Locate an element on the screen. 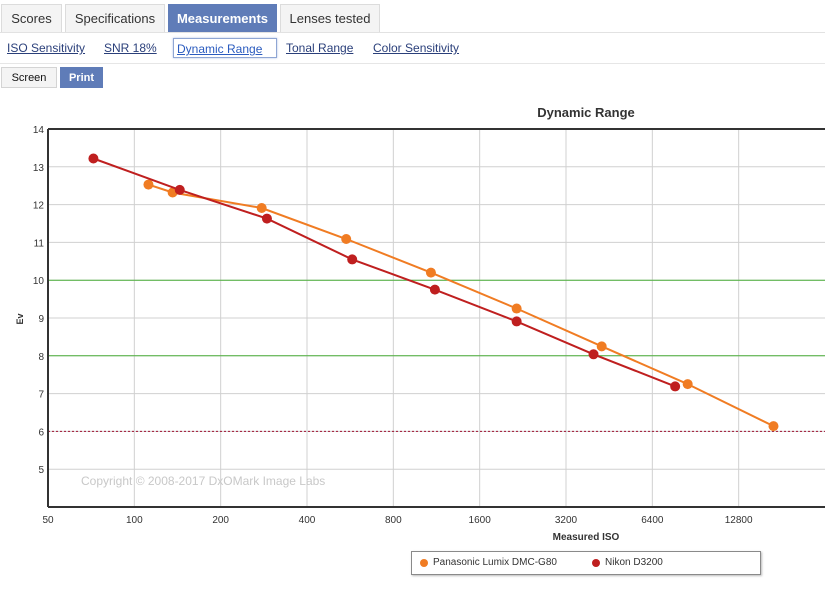 The height and width of the screenshot is (609, 825). y-tick-label: 10 is located at coordinates (39, 281).